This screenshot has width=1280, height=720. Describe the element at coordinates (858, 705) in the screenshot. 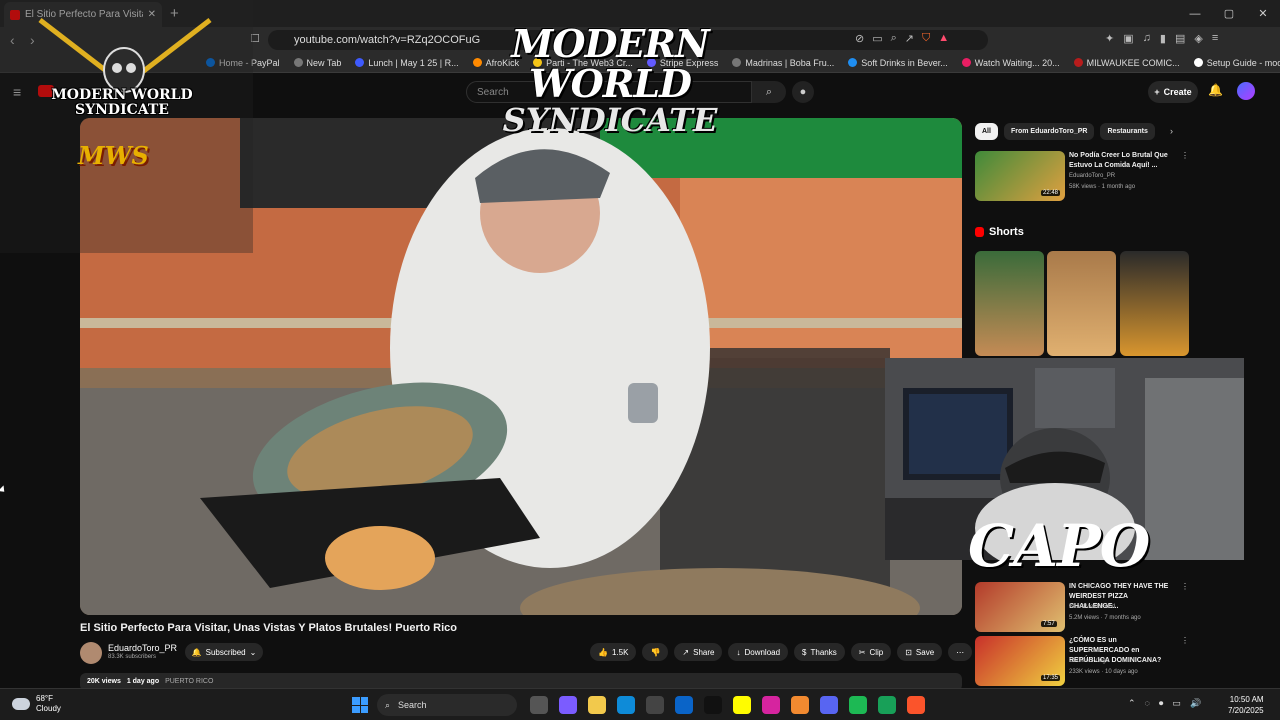

I see `spotify-icon` at that location.